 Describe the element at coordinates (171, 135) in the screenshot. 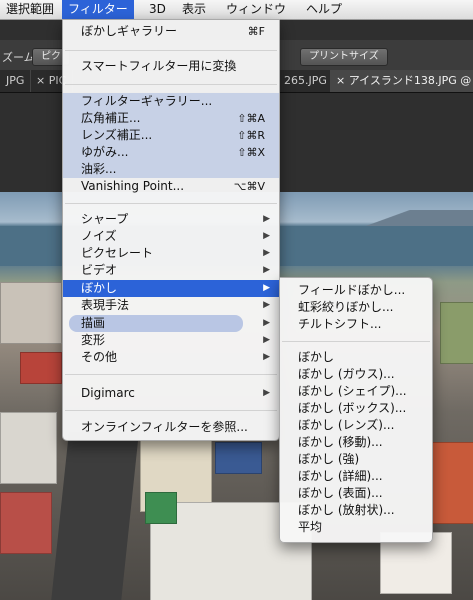

I see `menu-item-lens-correction: レンズ補正... ⇧⌘R` at that location.